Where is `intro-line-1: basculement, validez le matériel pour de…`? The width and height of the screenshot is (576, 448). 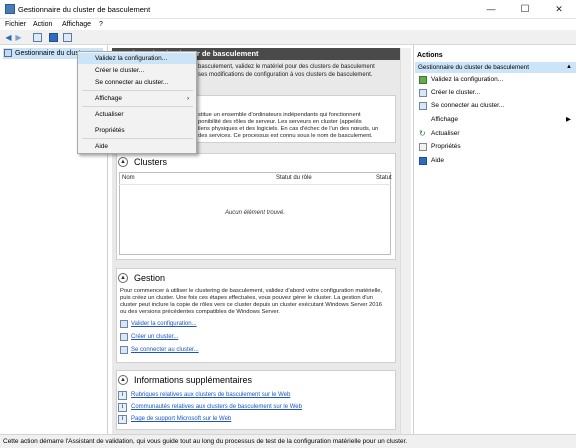 intro-line-1: basculement, validez le matériel pour de… is located at coordinates (286, 67).